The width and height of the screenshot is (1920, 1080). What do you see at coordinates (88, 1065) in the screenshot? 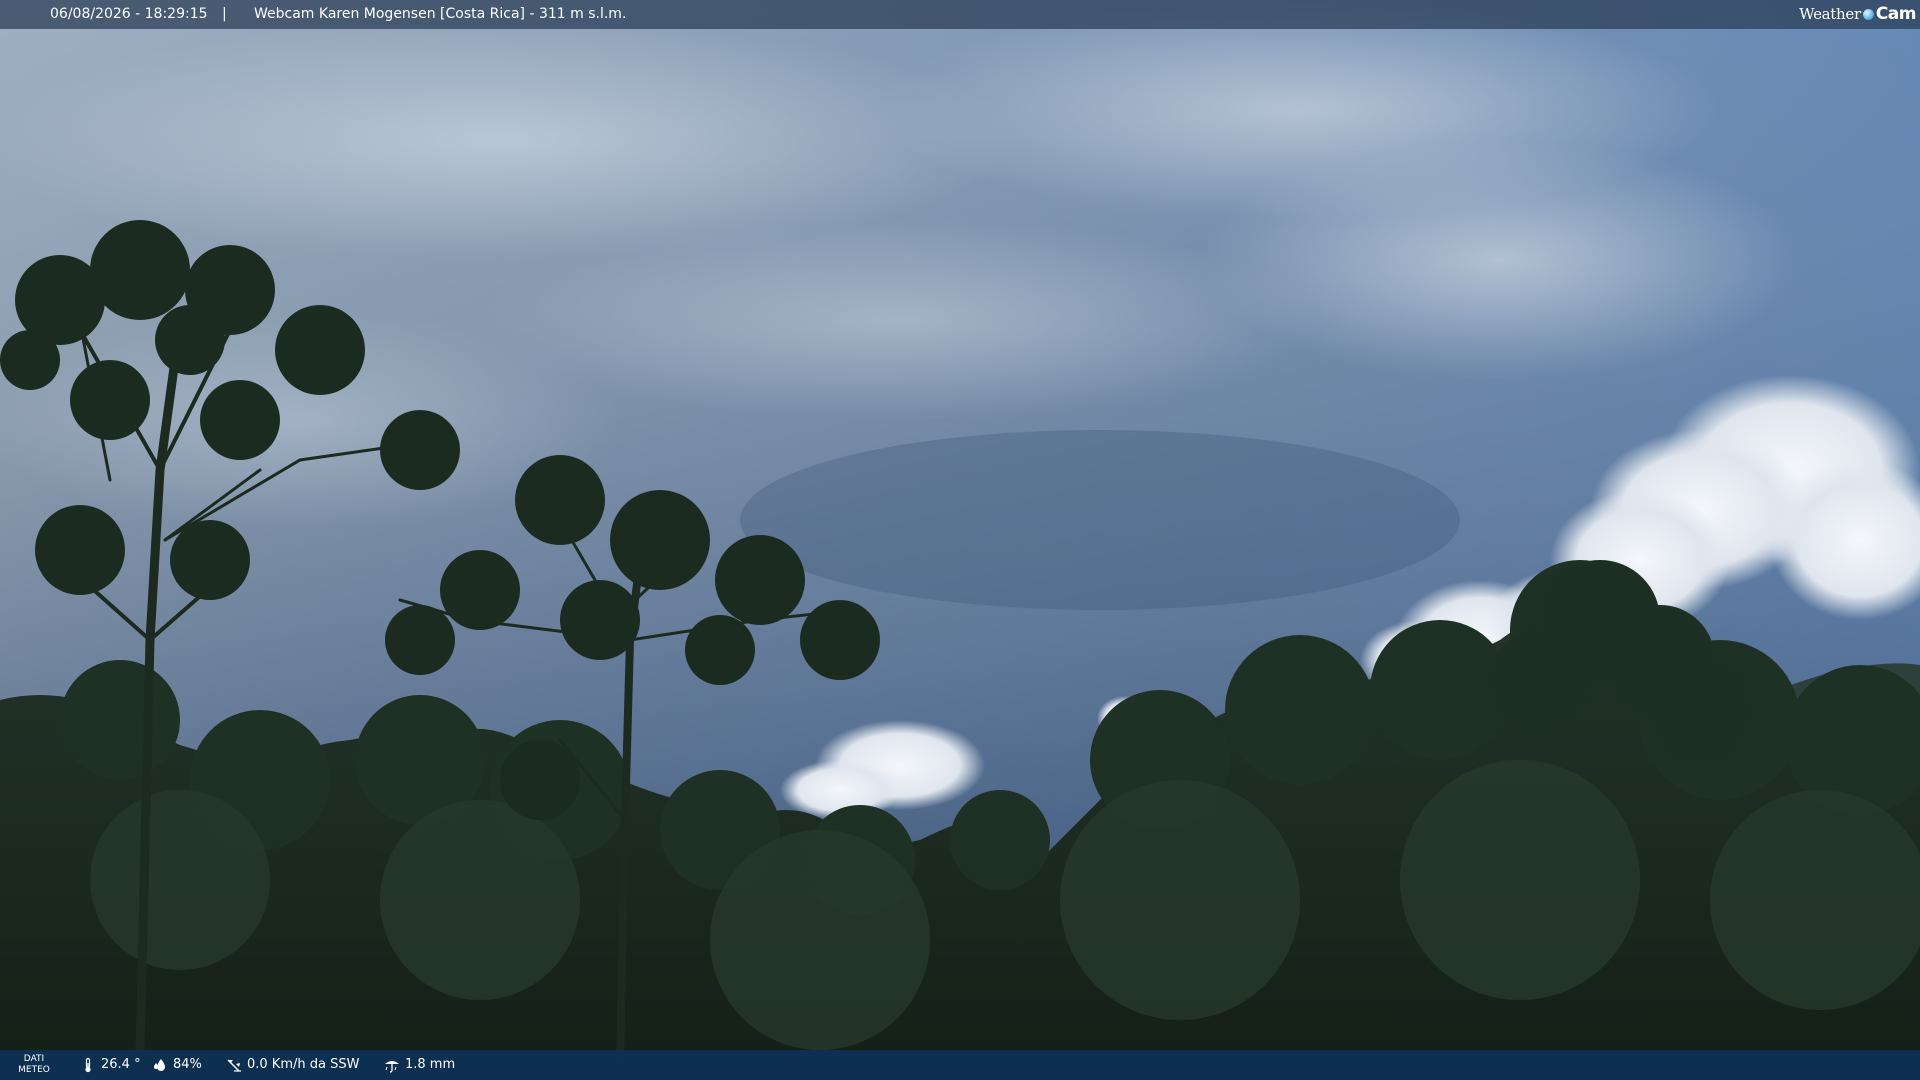
I see `thermometer-icon` at bounding box center [88, 1065].